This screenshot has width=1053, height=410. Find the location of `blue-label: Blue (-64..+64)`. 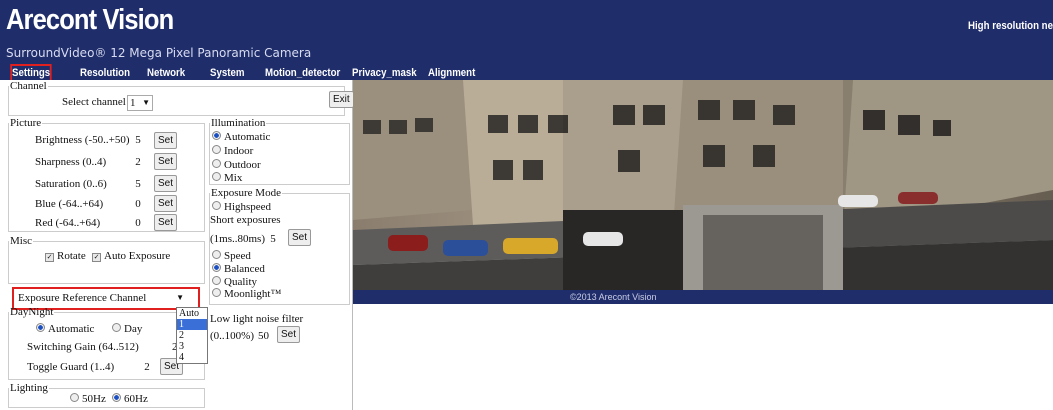

blue-label: Blue (-64..+64) is located at coordinates (69, 204).